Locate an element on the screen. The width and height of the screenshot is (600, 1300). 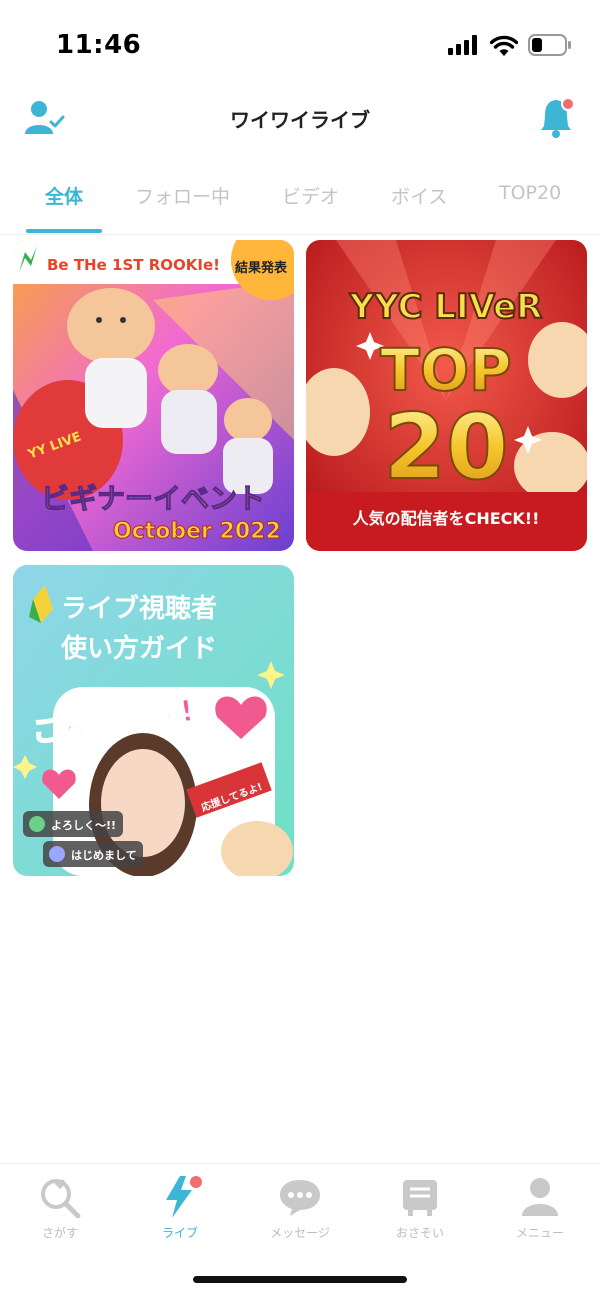
twenty-label: 20 is located at coordinates (445, 447).